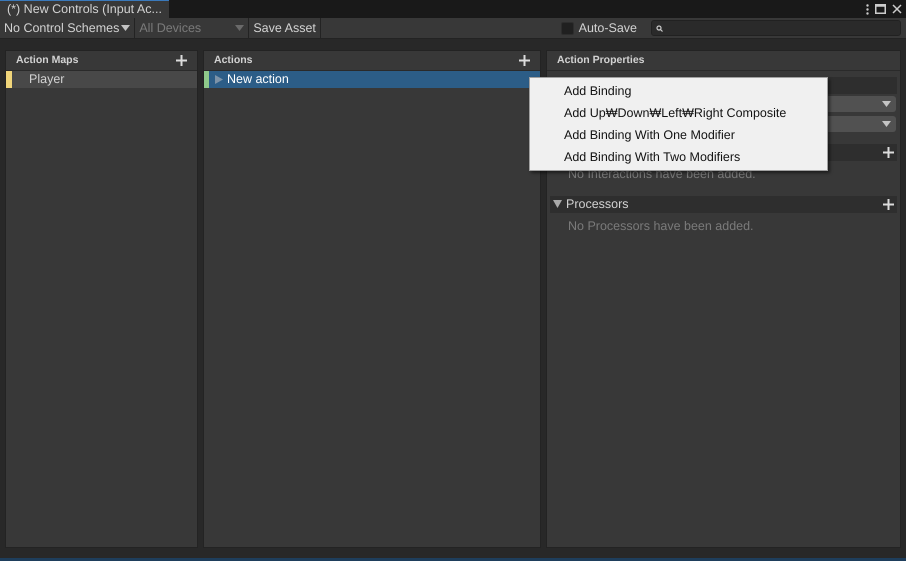 This screenshot has width=906, height=561. What do you see at coordinates (867, 9) in the screenshot?
I see `more-icon` at bounding box center [867, 9].